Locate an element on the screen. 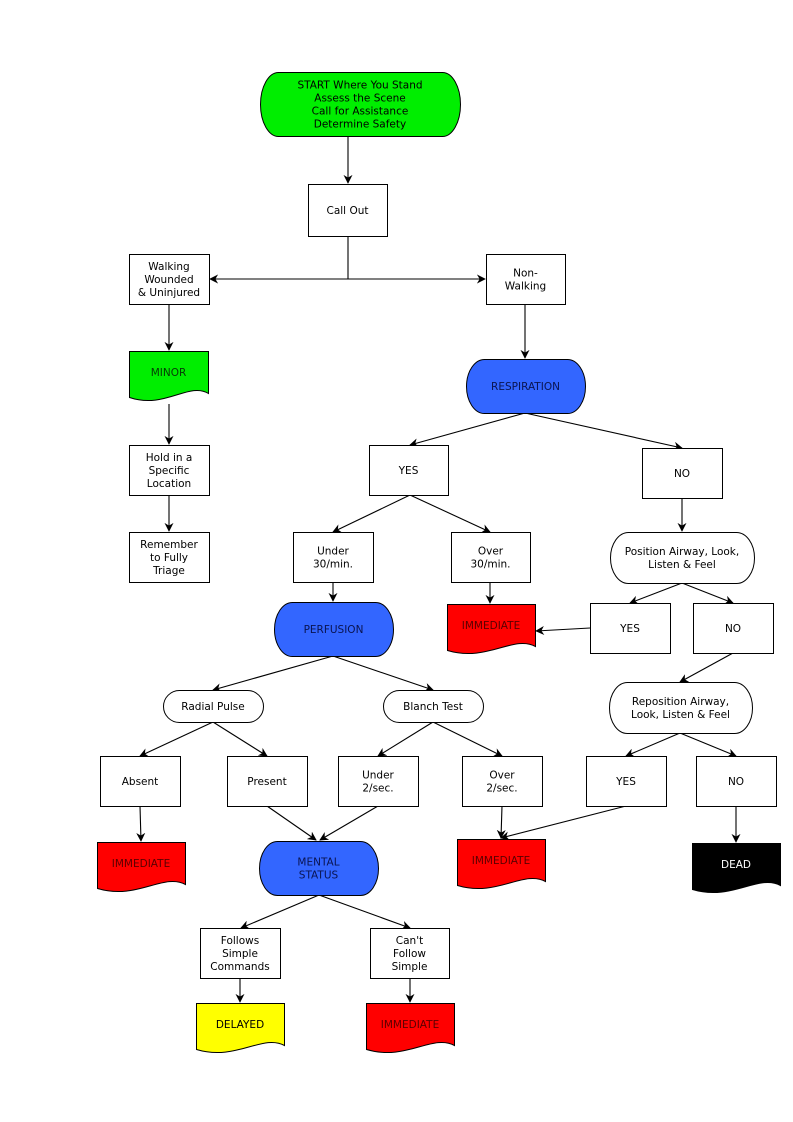  node-label: Assess the Scene is located at coordinates (359, 99).